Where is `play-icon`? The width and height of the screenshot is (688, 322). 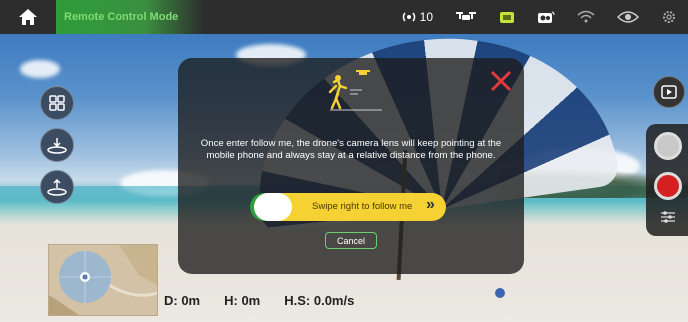
play-icon is located at coordinates (669, 92).